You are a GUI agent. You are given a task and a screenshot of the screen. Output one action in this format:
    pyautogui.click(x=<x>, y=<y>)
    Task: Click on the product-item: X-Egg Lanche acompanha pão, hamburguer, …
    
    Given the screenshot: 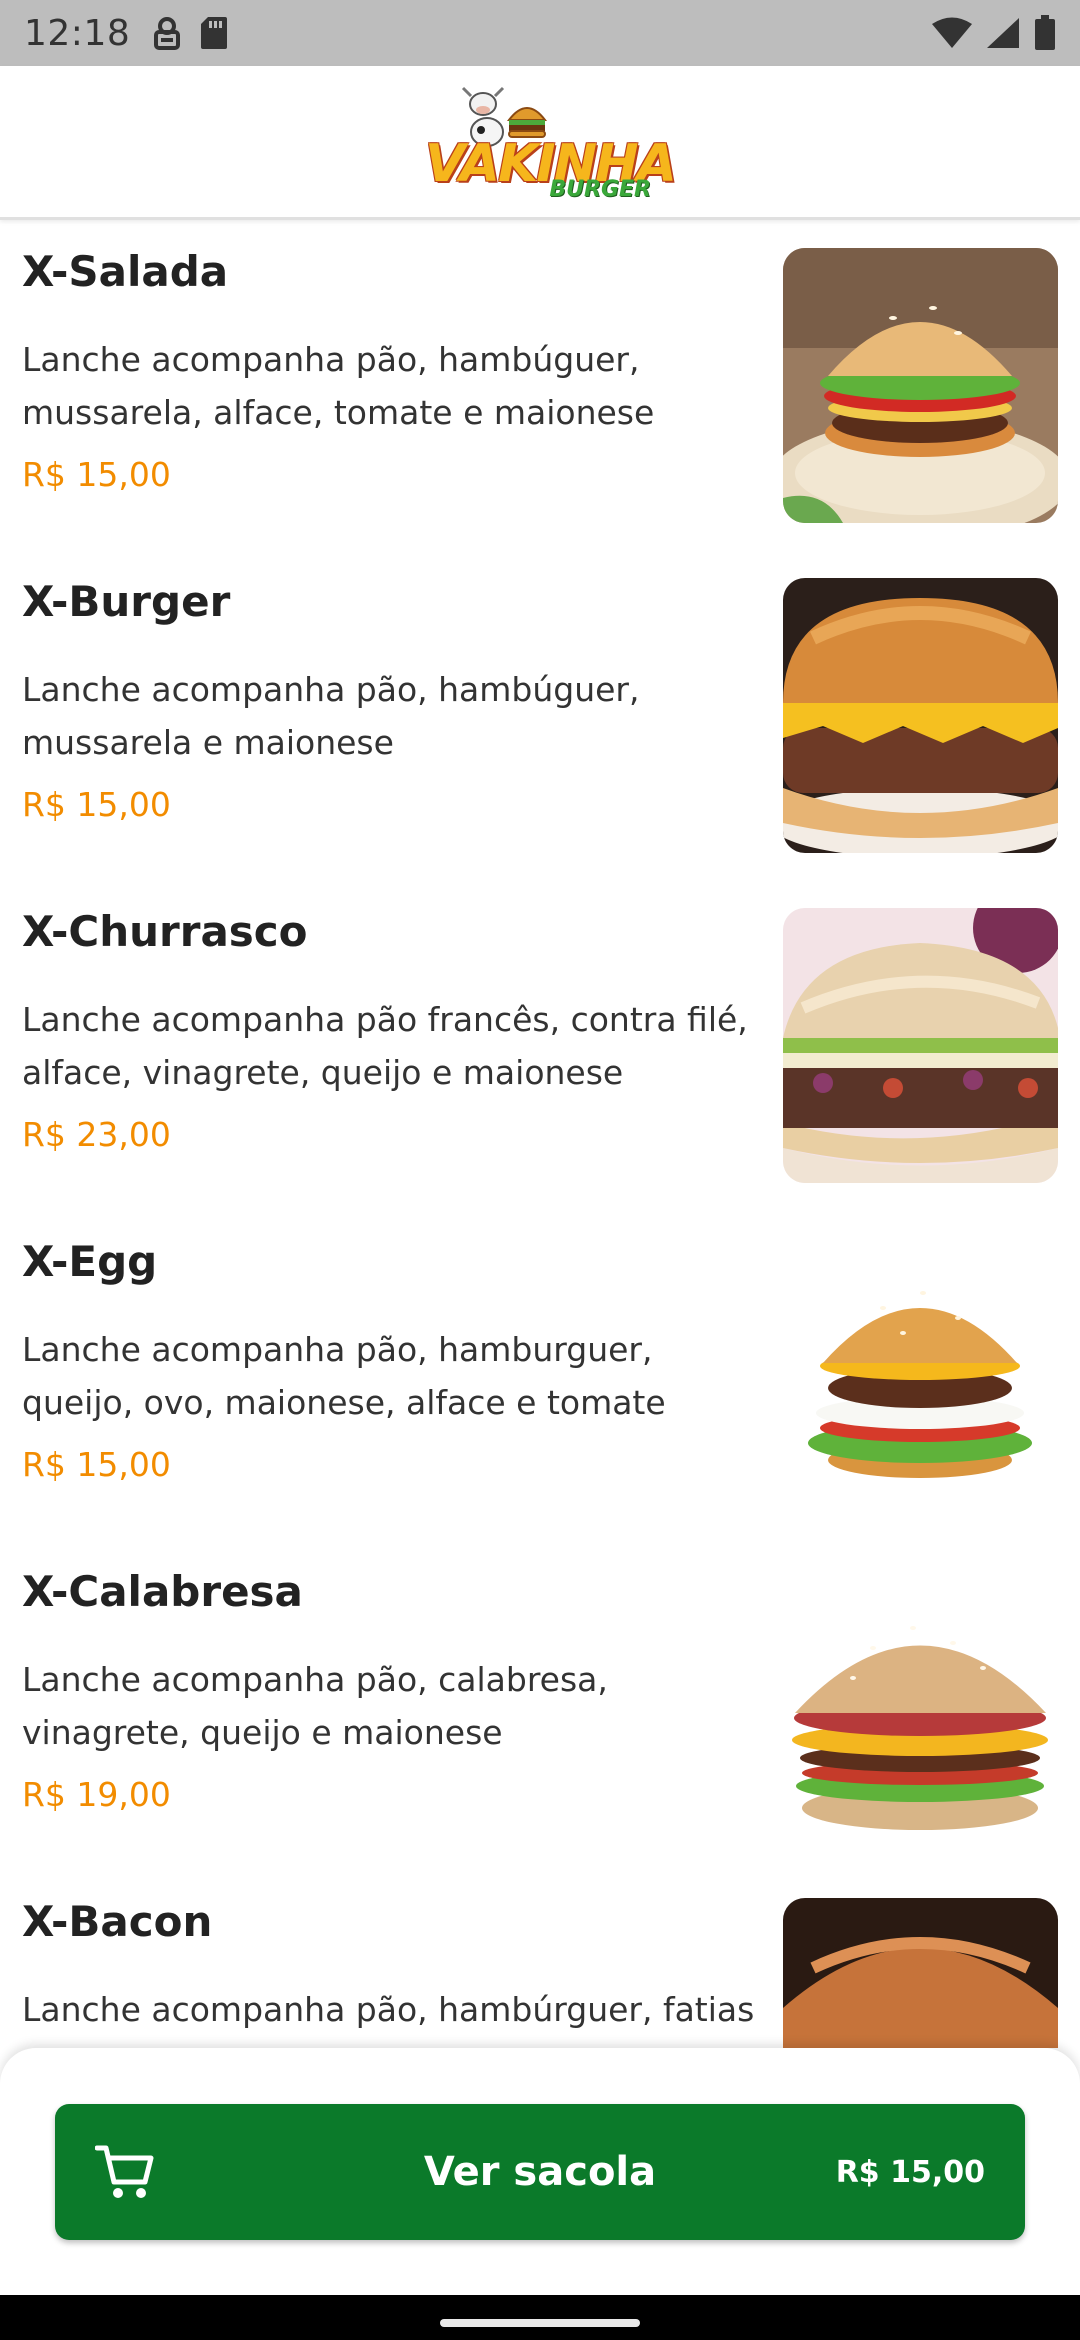 What is the action you would take?
    pyautogui.click(x=540, y=1378)
    